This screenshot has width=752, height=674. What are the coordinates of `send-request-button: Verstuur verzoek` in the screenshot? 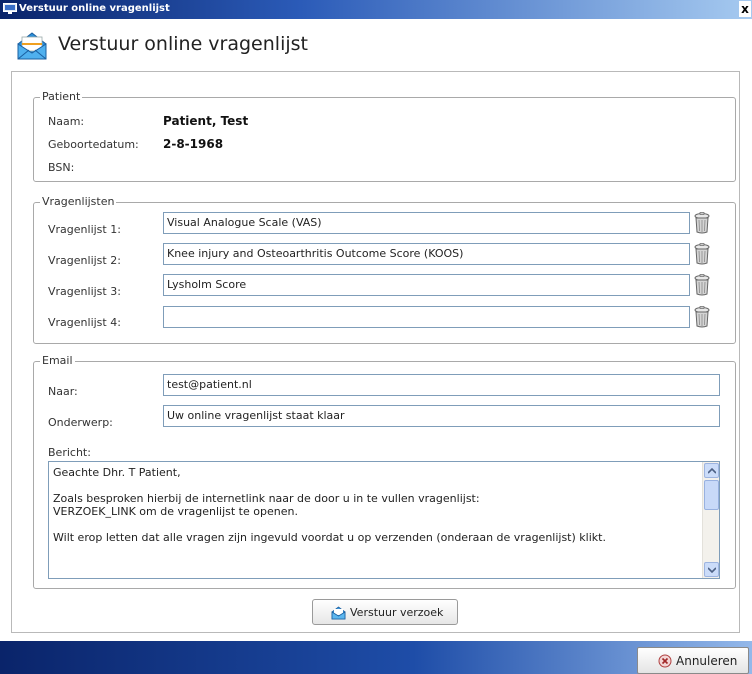 It's located at (385, 612).